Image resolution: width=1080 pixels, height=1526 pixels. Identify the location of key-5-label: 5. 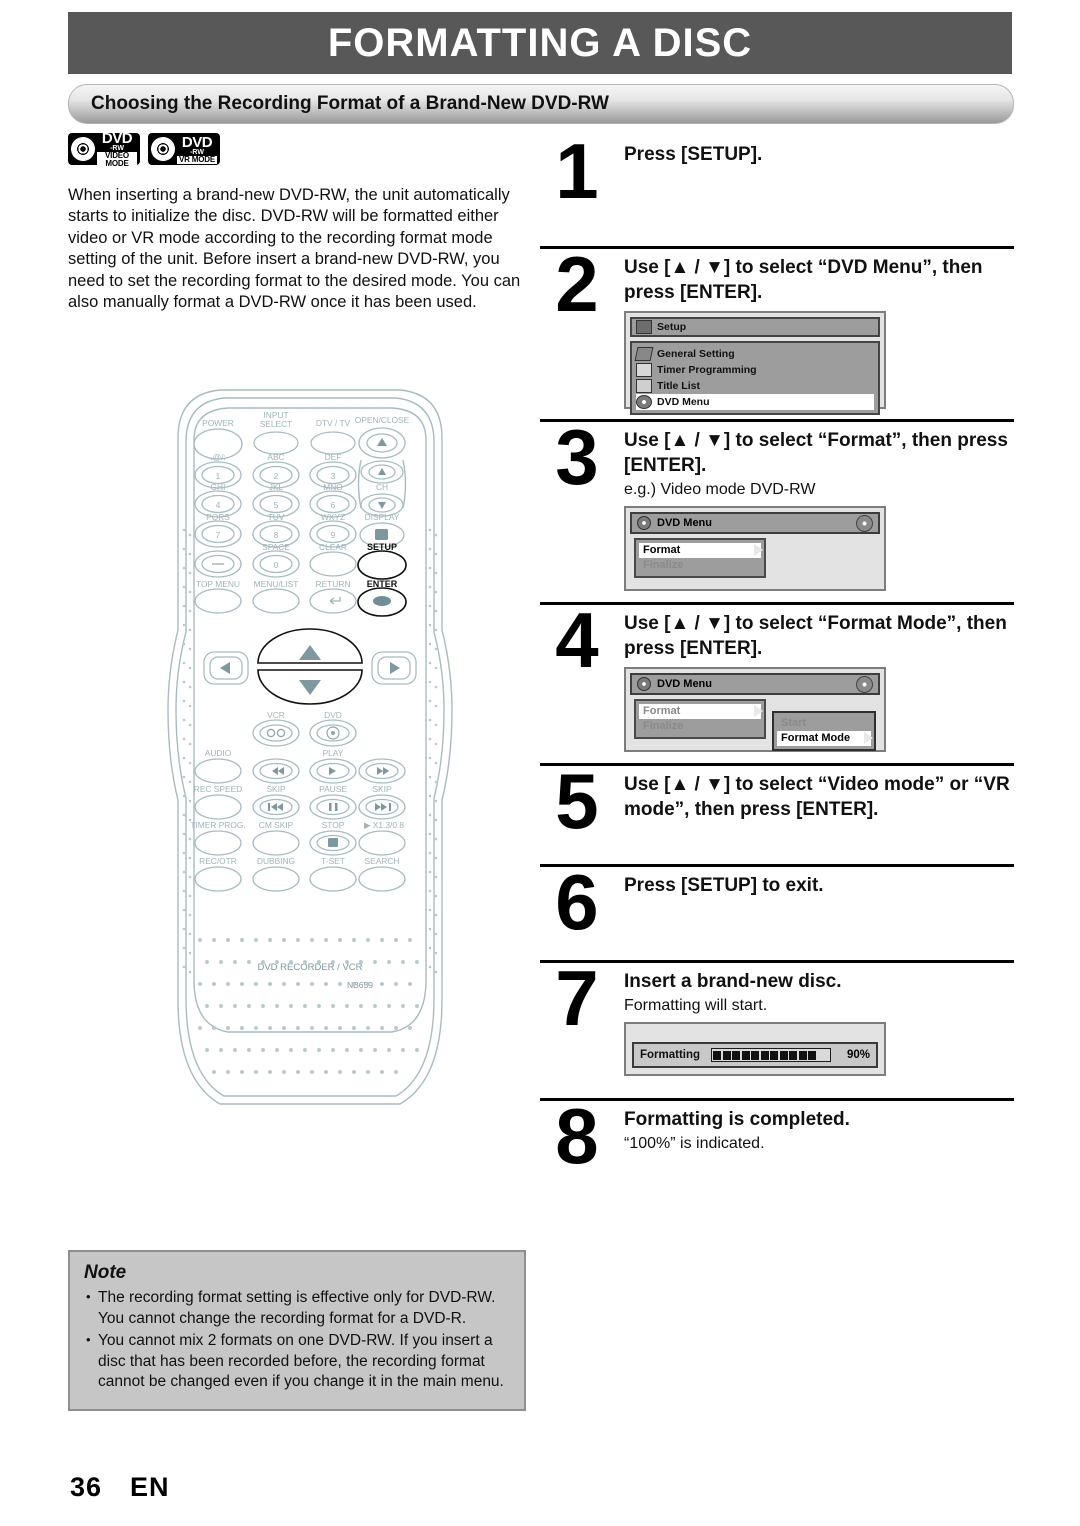
(276, 505).